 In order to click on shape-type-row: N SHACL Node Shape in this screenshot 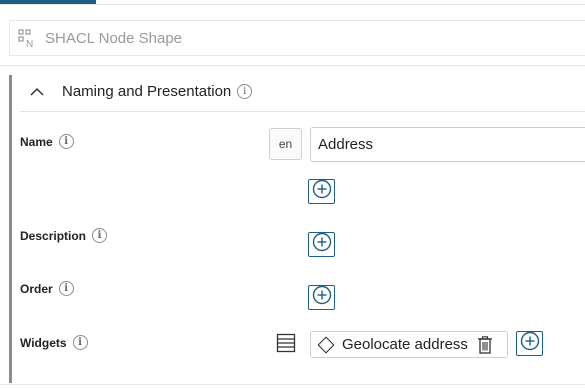, I will do `click(297, 38)`.